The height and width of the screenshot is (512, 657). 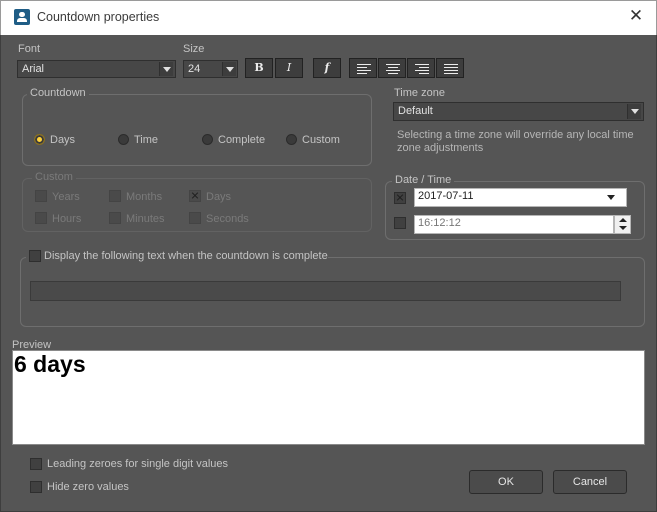 I want to click on custom-seconds-label: Seconds, so click(x=227, y=219).